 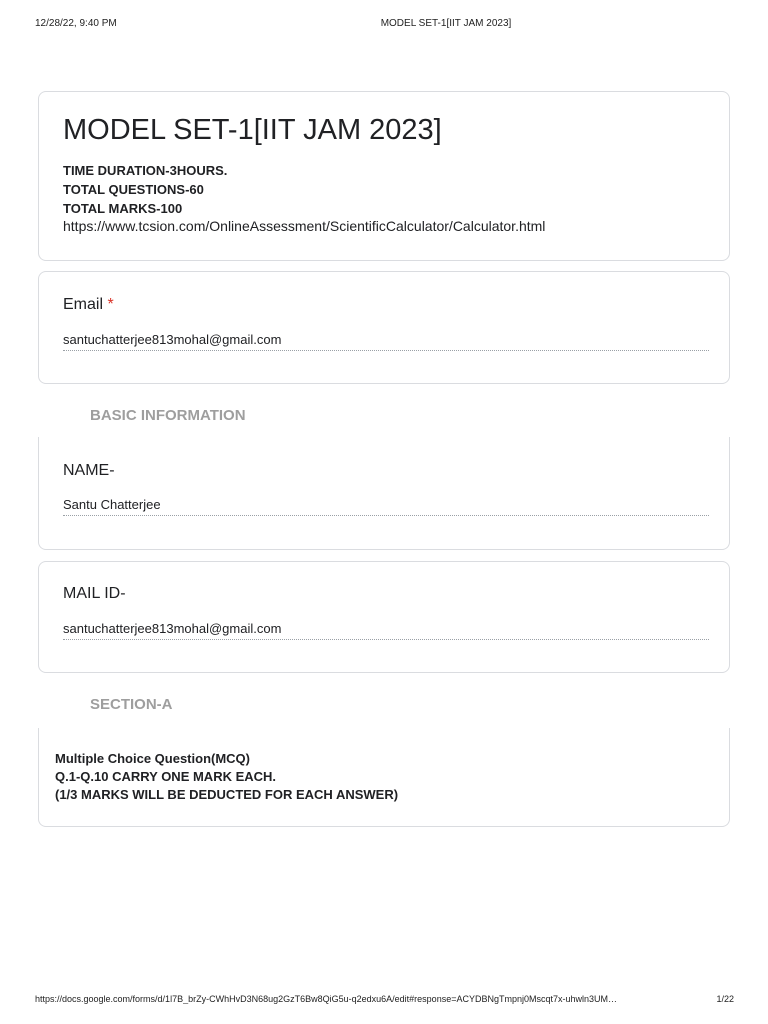 What do you see at coordinates (123, 208) in the screenshot?
I see `description-total-marks: TOTAL MARKS-100` at bounding box center [123, 208].